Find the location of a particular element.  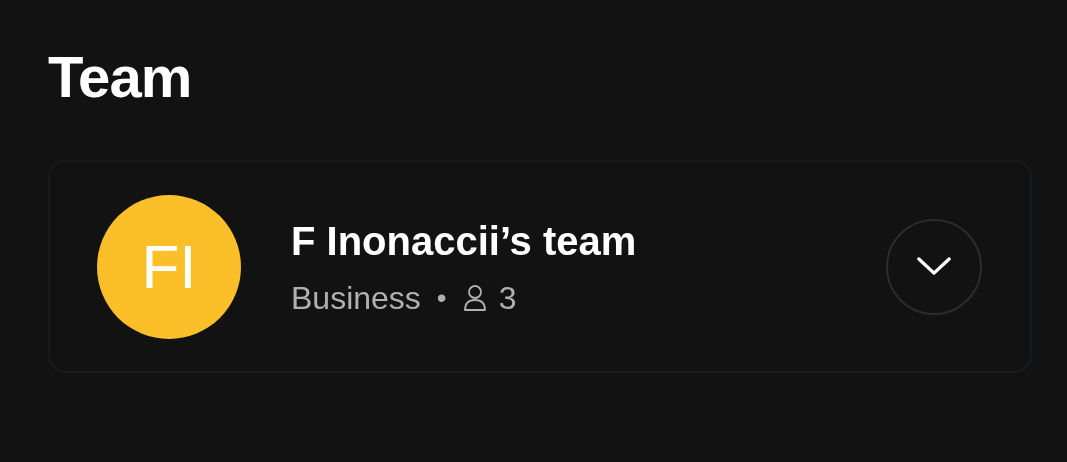

member-count: 3 is located at coordinates (507, 297).